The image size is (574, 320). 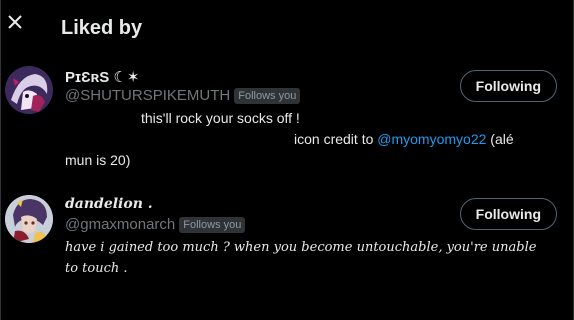 I want to click on bio-text: (alé, so click(x=500, y=139).